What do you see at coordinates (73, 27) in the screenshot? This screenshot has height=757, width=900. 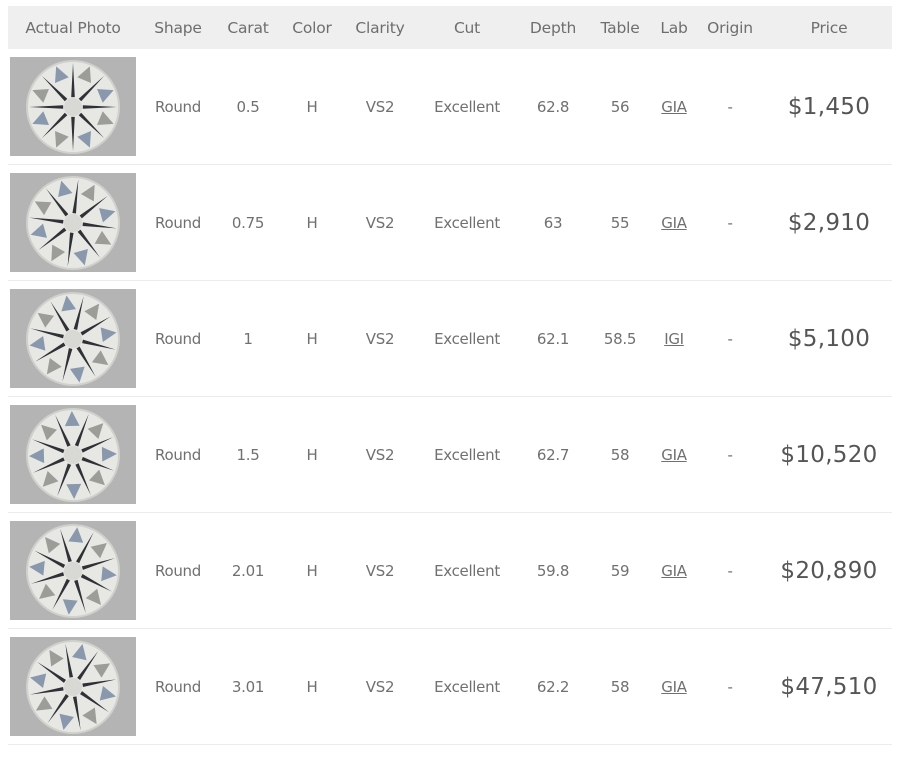 I see `header-actual-photo: Actual Photo` at bounding box center [73, 27].